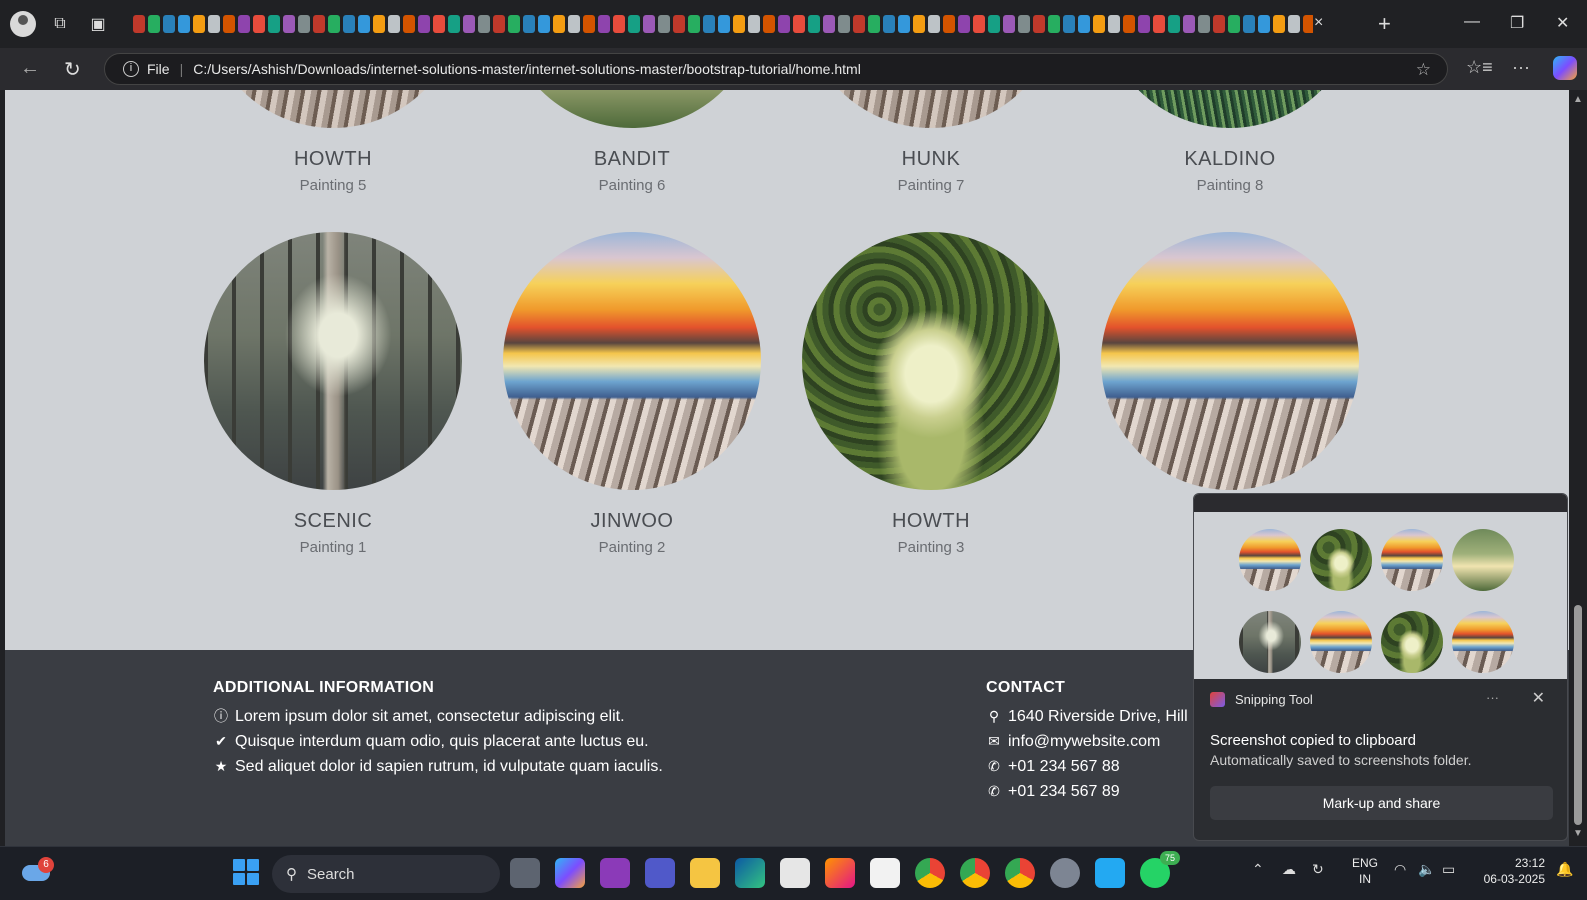 This screenshot has width=1587, height=900. Describe the element at coordinates (1423, 70) in the screenshot. I see `favorite-star-icon: ☆` at that location.